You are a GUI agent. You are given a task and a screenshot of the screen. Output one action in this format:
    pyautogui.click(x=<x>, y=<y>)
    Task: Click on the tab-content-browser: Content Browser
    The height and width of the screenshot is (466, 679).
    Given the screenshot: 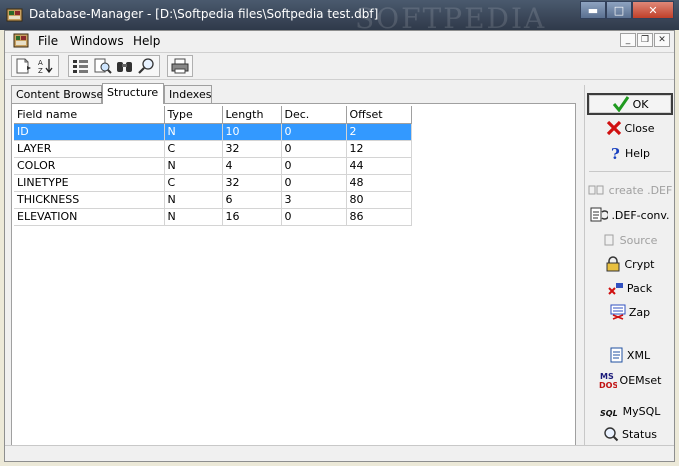 What is the action you would take?
    pyautogui.click(x=59, y=94)
    